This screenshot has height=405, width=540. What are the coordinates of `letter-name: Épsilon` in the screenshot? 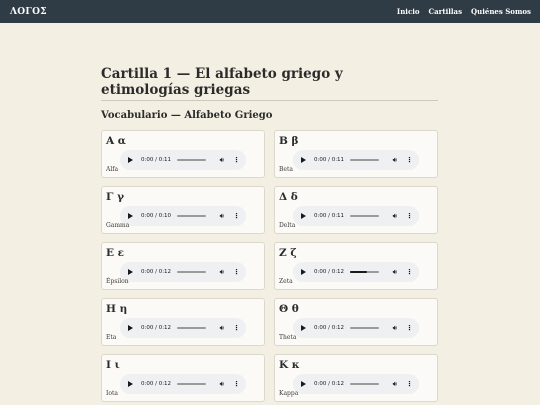 It's located at (117, 281).